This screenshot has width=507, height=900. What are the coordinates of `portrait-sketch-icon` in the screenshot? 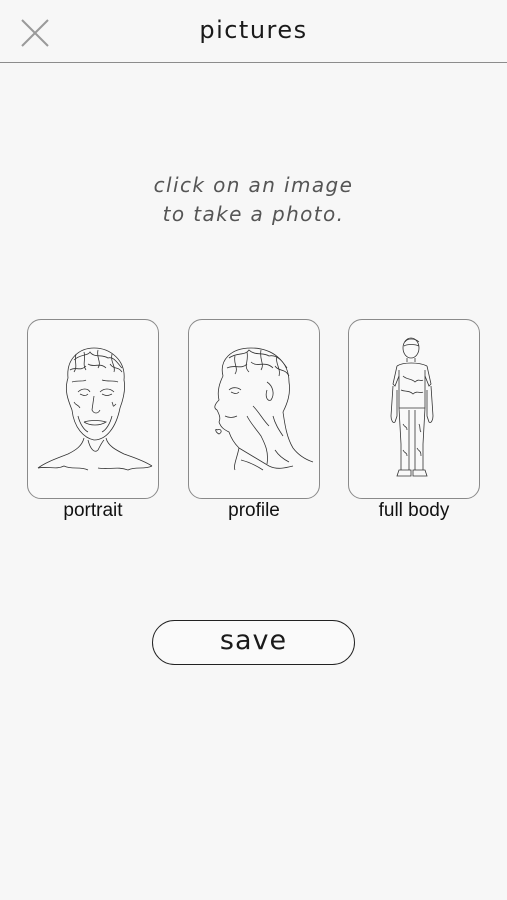 It's located at (95, 409).